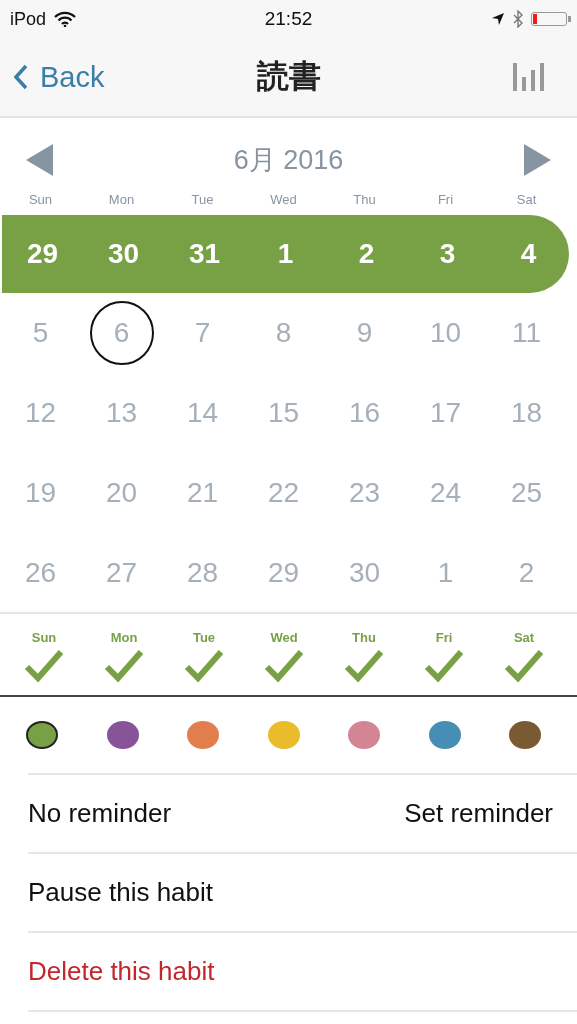 The height and width of the screenshot is (1024, 577). What do you see at coordinates (40, 160) in the screenshot?
I see `previous-month-arrow` at bounding box center [40, 160].